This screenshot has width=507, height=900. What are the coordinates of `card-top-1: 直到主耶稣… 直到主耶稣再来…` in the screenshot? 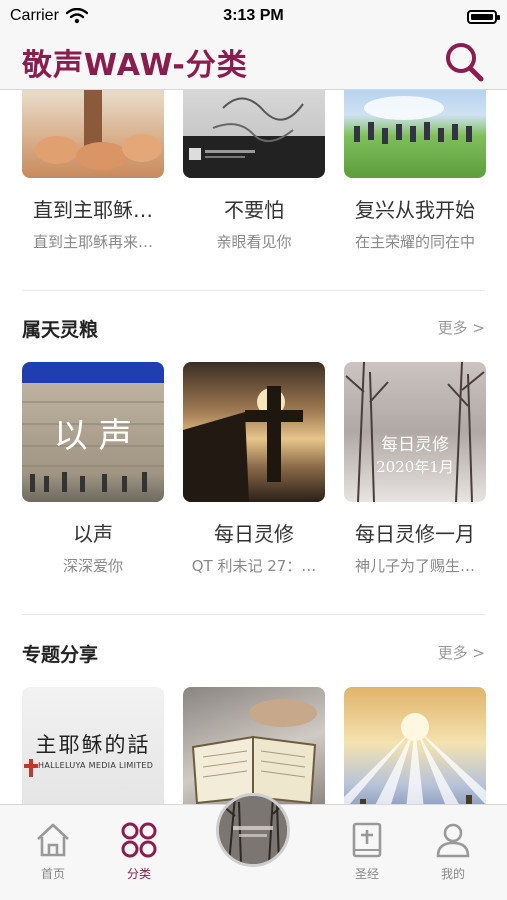 It's located at (93, 171).